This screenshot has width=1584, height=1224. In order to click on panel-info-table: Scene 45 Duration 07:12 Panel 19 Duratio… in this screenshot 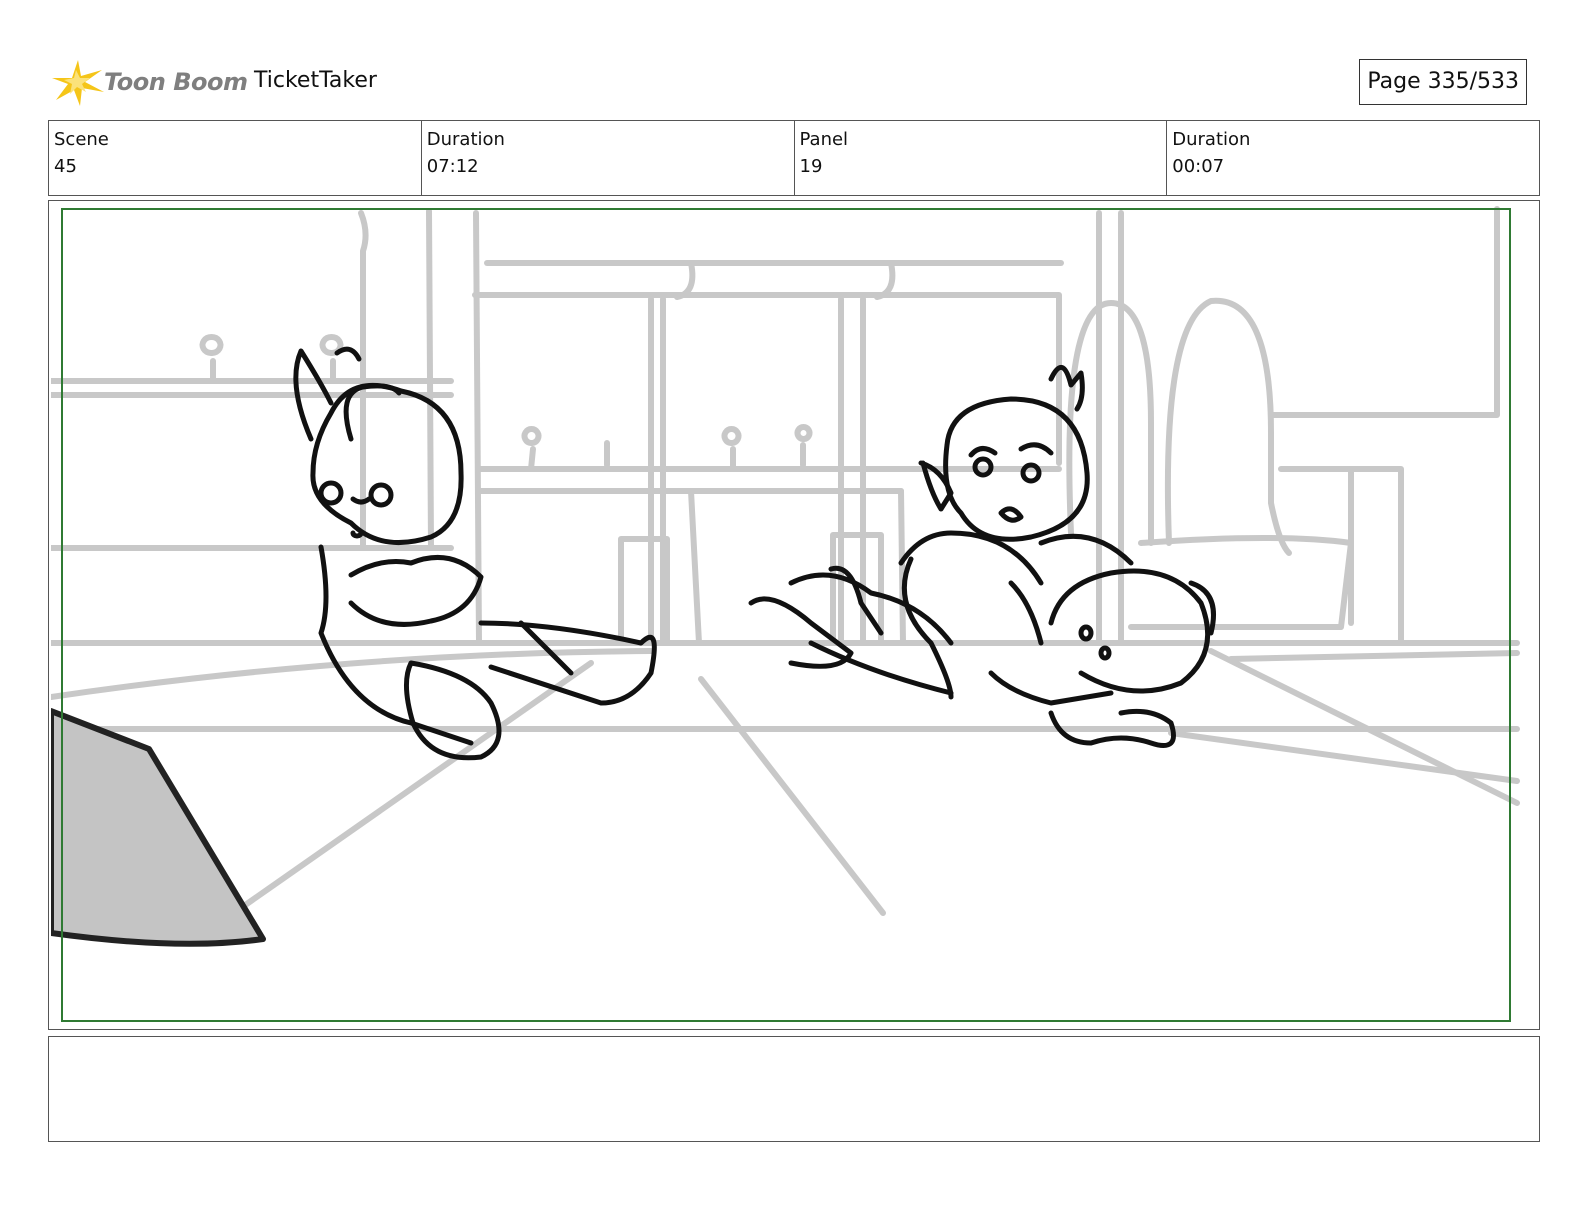, I will do `click(794, 158)`.